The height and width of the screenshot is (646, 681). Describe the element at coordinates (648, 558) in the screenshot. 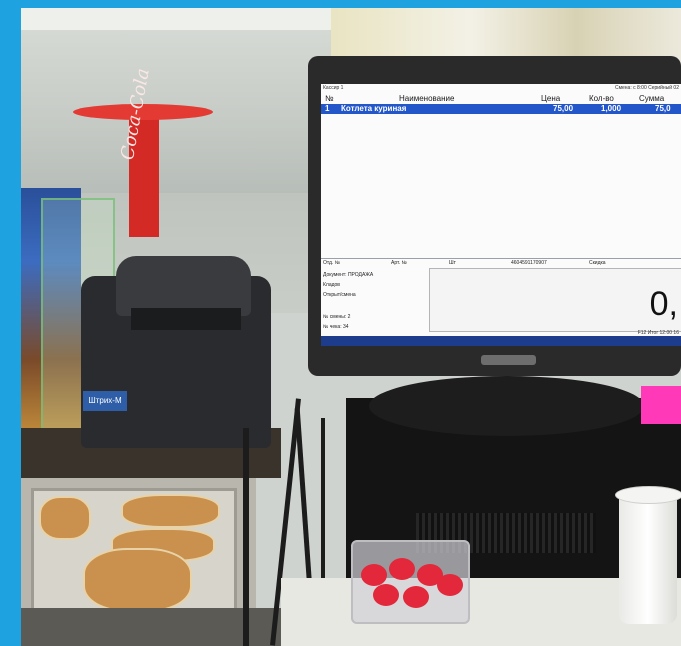

I see `plastic-cup` at that location.